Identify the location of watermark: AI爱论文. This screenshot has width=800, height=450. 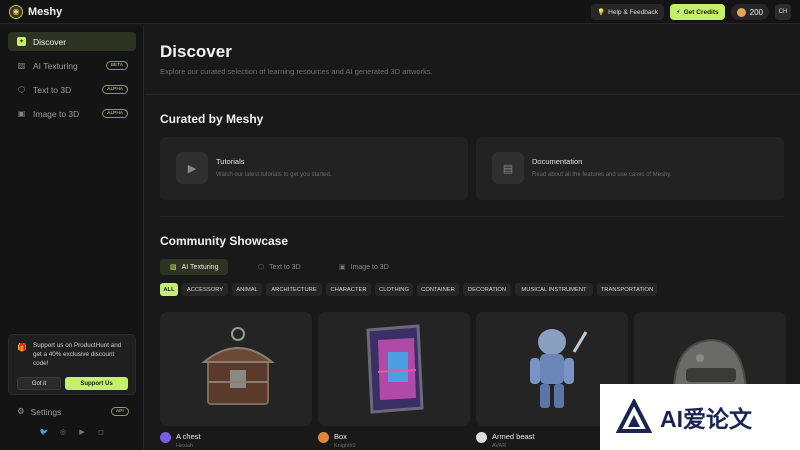
(700, 417).